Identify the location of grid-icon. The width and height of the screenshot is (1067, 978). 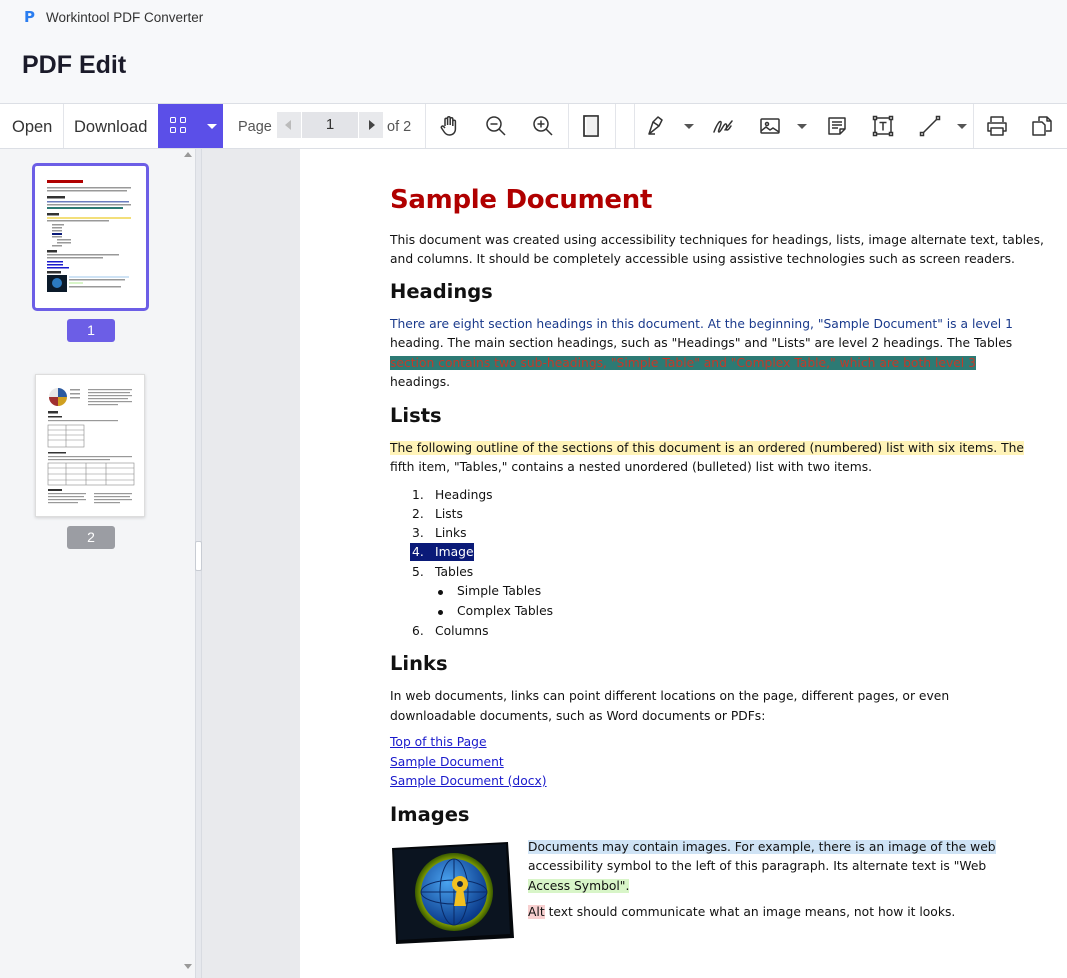
(179, 126).